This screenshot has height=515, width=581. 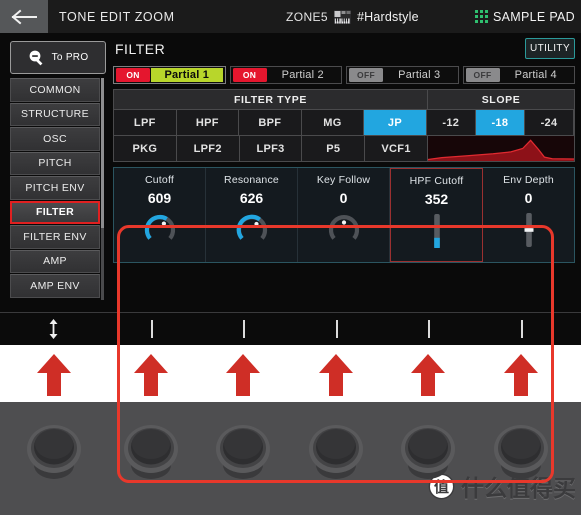 What do you see at coordinates (366, 75) in the screenshot?
I see `partial-3-state-toggle: OFF` at bounding box center [366, 75].